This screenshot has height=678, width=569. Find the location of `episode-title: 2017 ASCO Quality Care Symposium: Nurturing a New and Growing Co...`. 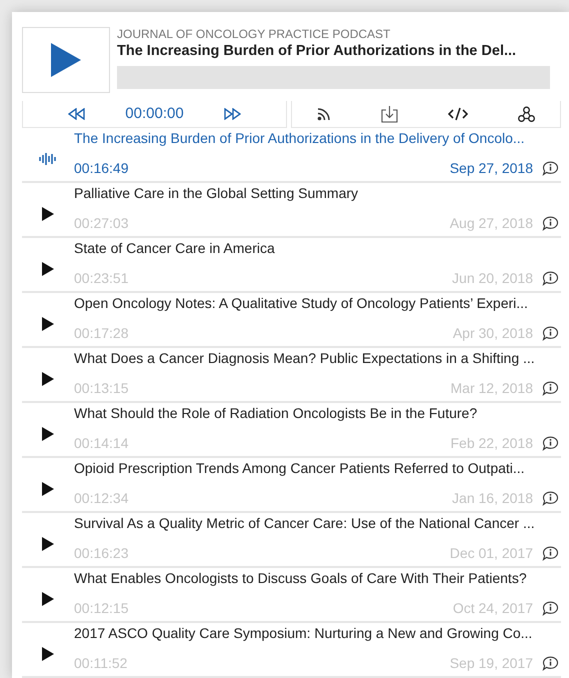

episode-title: 2017 ASCO Quality Care Symposium: Nurturing a New and Growing Co... is located at coordinates (317, 633).